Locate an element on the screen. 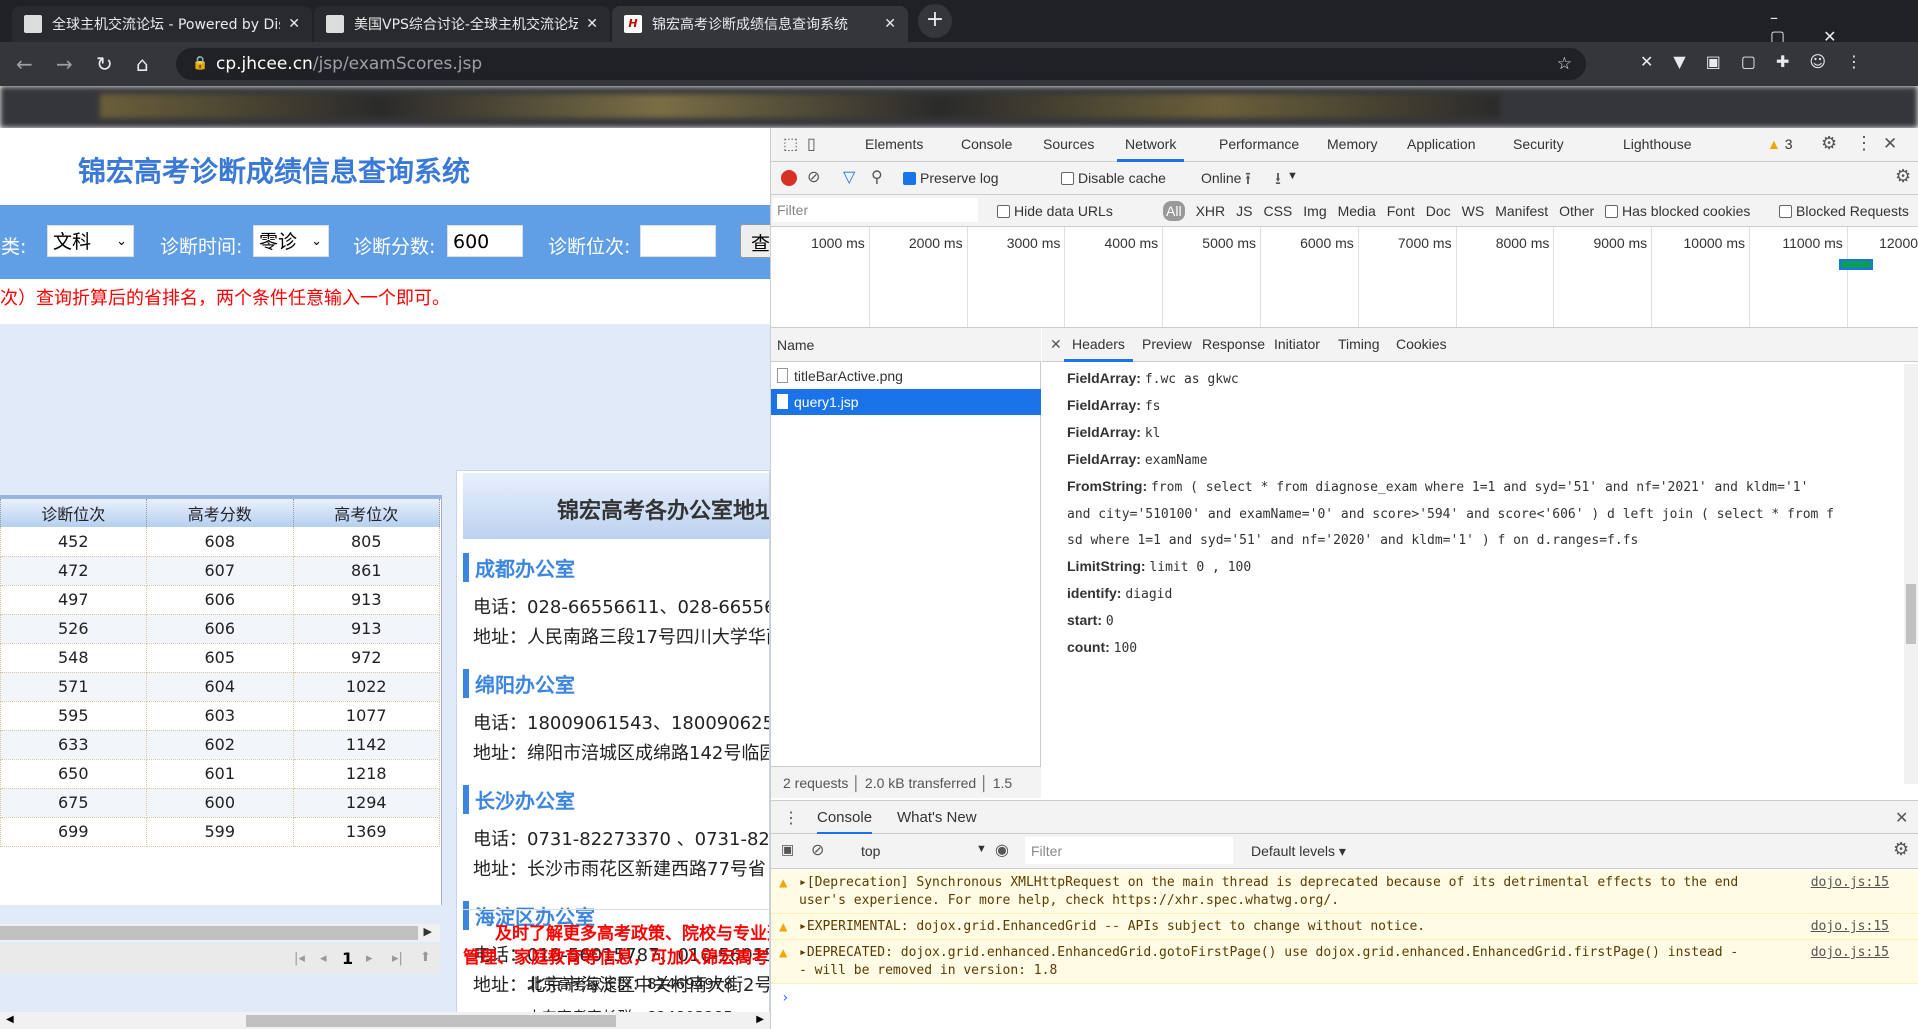  clear-icon: ⊘ is located at coordinates (813, 177).